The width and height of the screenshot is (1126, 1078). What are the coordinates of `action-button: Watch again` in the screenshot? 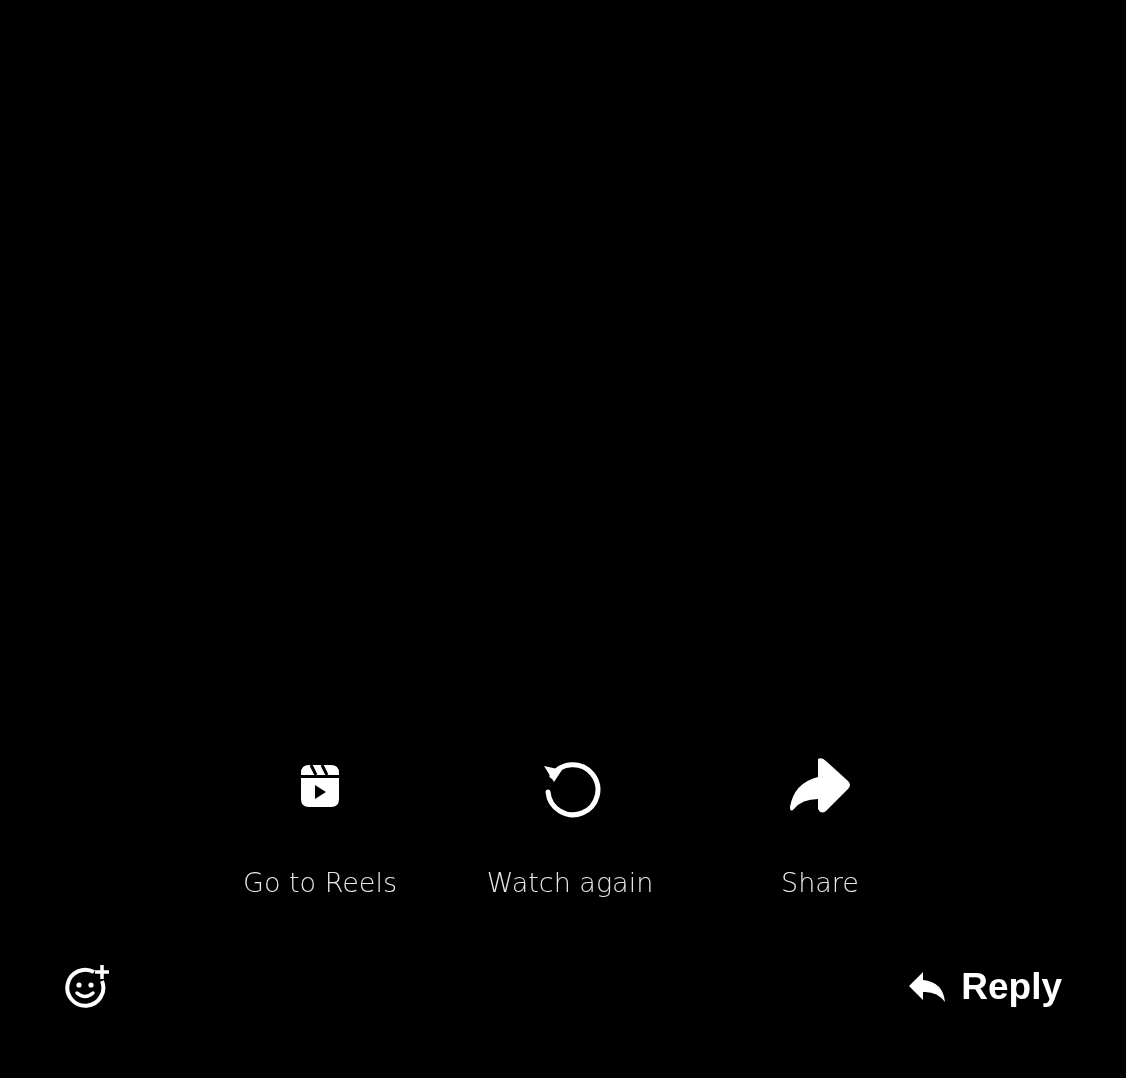 It's located at (570, 882).